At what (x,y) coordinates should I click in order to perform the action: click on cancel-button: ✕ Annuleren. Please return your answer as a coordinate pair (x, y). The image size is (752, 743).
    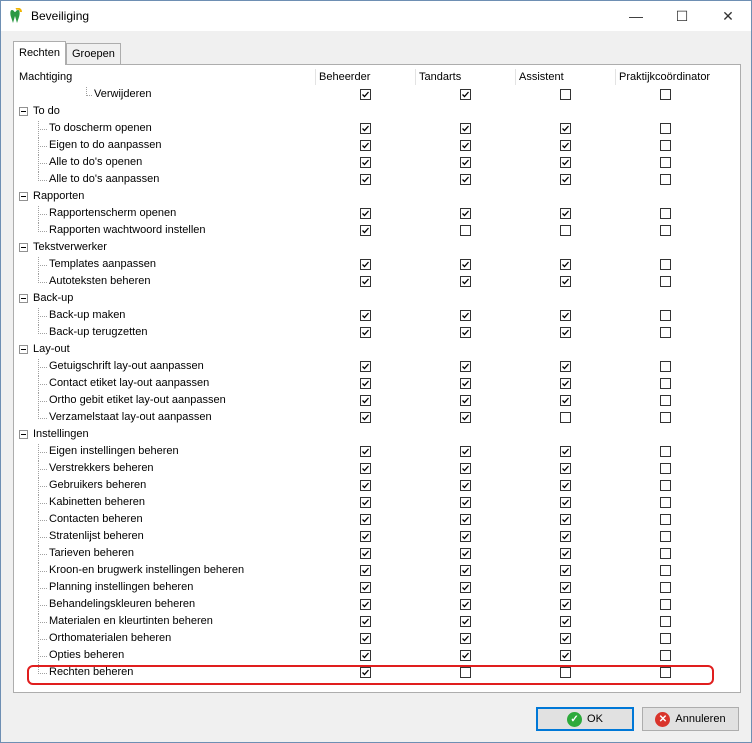
    Looking at the image, I should click on (690, 719).